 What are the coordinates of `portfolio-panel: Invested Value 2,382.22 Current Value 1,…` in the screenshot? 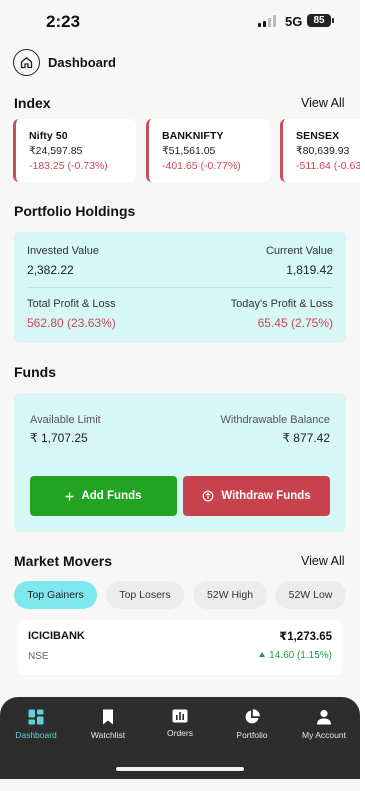 It's located at (180, 287).